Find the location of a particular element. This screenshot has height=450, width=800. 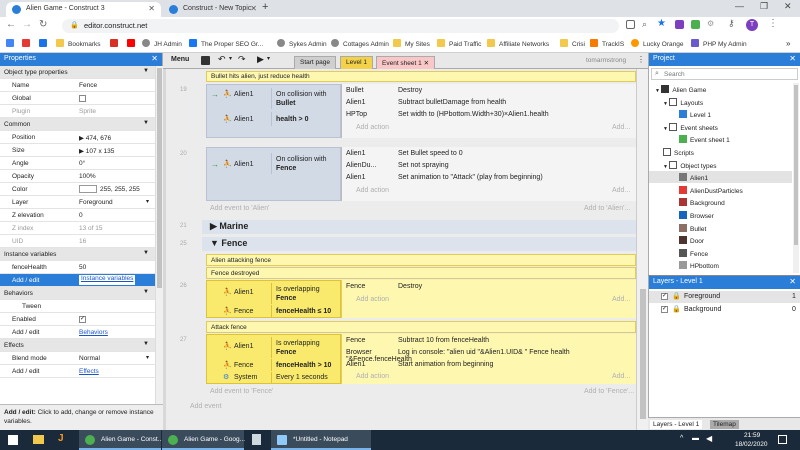

maximize-icon: ❐ is located at coordinates (764, 6).